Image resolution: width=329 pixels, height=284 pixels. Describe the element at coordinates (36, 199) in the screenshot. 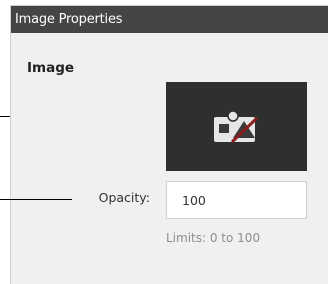

I see `callout-line-opacity` at that location.